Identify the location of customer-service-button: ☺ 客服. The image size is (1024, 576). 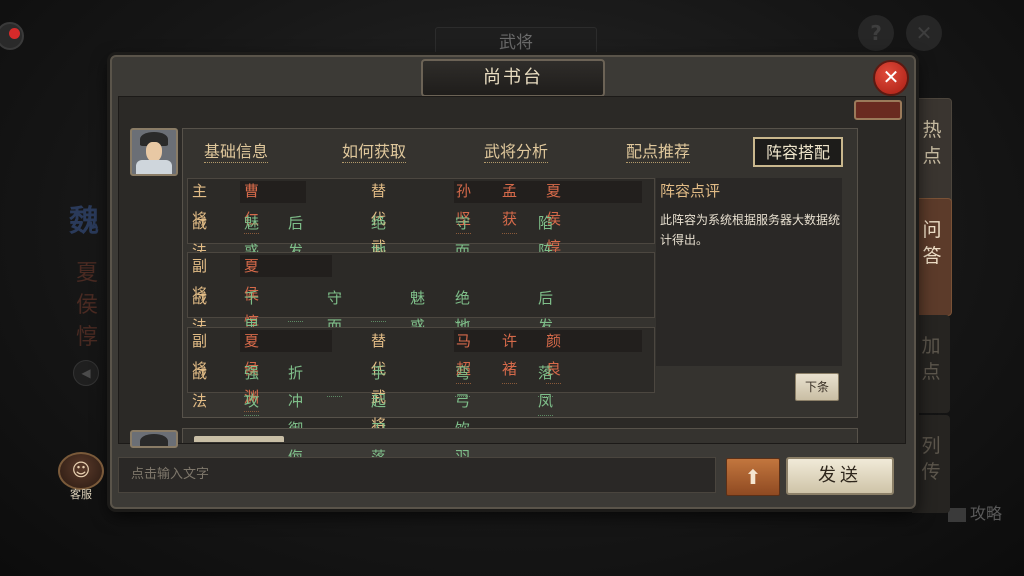
(81, 477).